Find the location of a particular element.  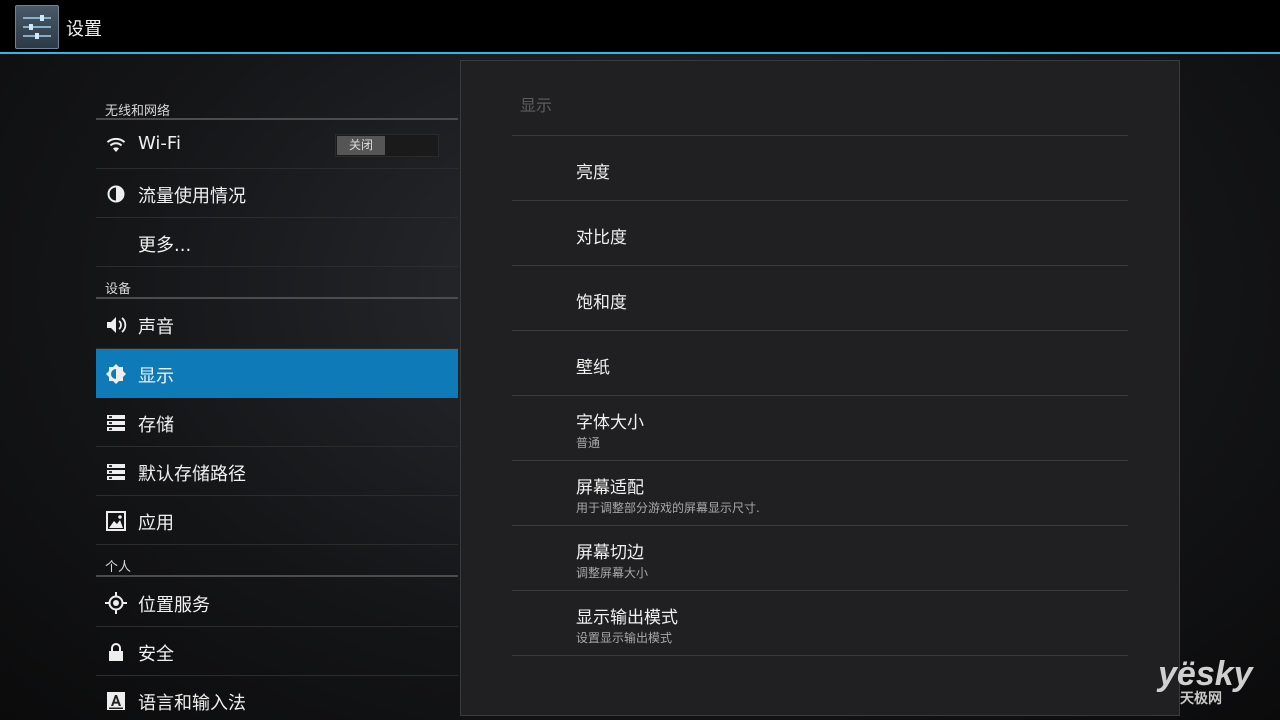

wifi-toggle: 关闭 is located at coordinates (387, 145).